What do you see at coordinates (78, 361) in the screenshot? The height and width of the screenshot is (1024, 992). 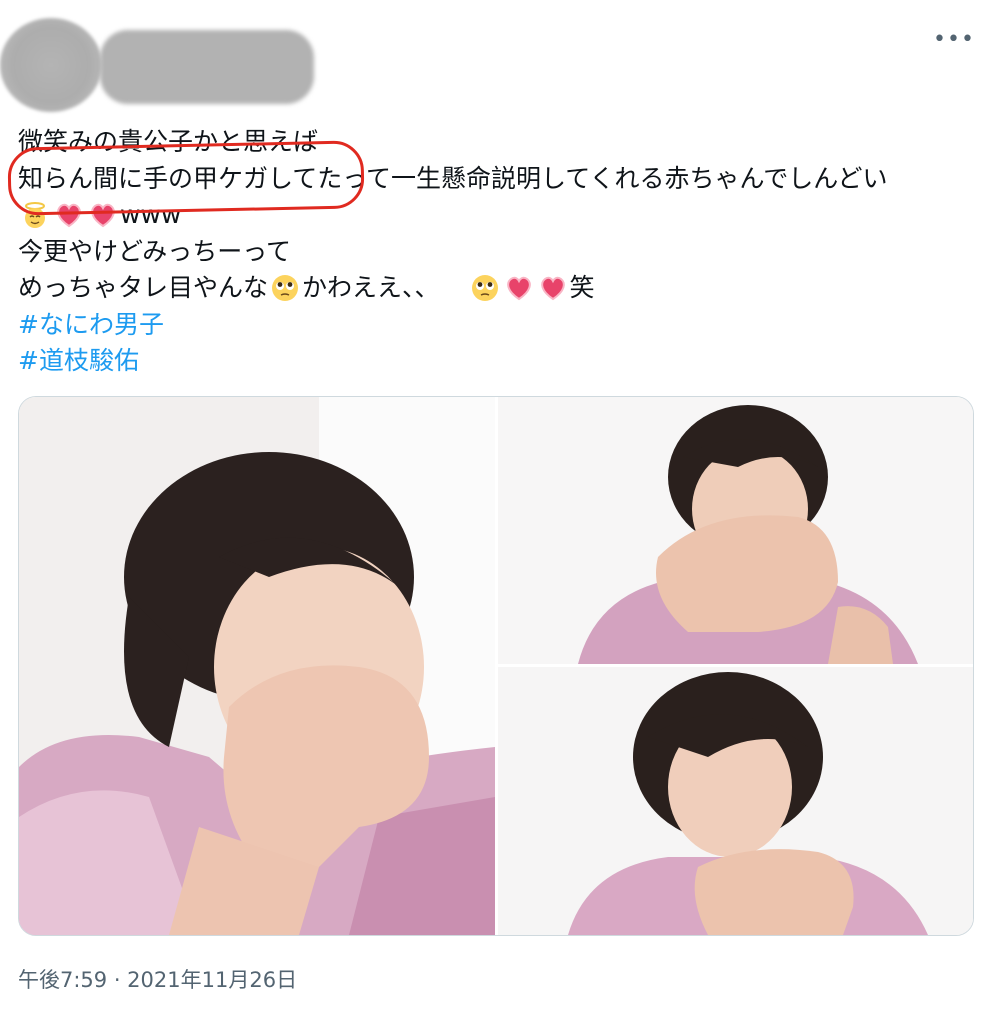 I see `hashtag-link: #道枝駿佑` at bounding box center [78, 361].